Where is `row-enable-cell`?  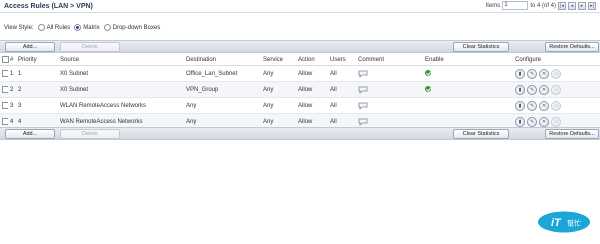 row-enable-cell is located at coordinates (468, 105).